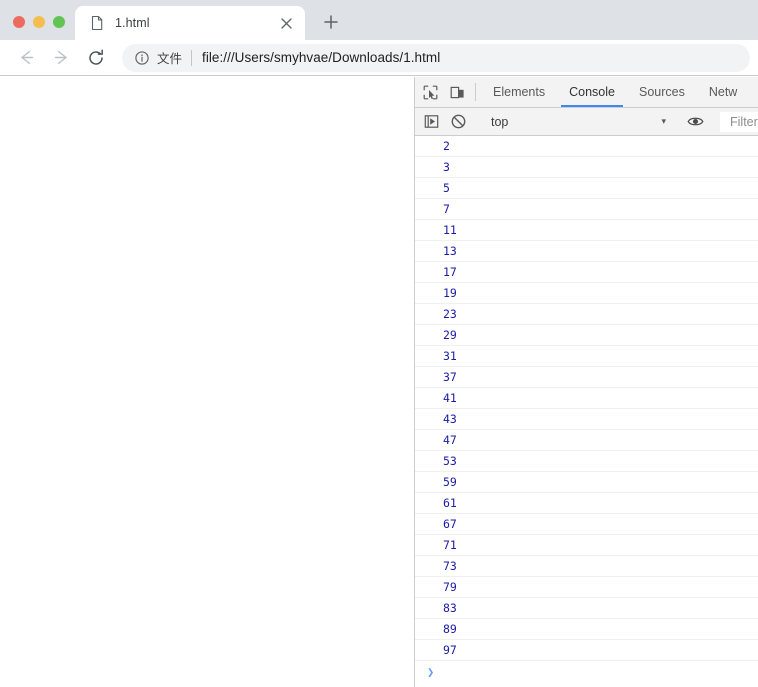  Describe the element at coordinates (662, 92) in the screenshot. I see `tab-sources: Sources` at that location.